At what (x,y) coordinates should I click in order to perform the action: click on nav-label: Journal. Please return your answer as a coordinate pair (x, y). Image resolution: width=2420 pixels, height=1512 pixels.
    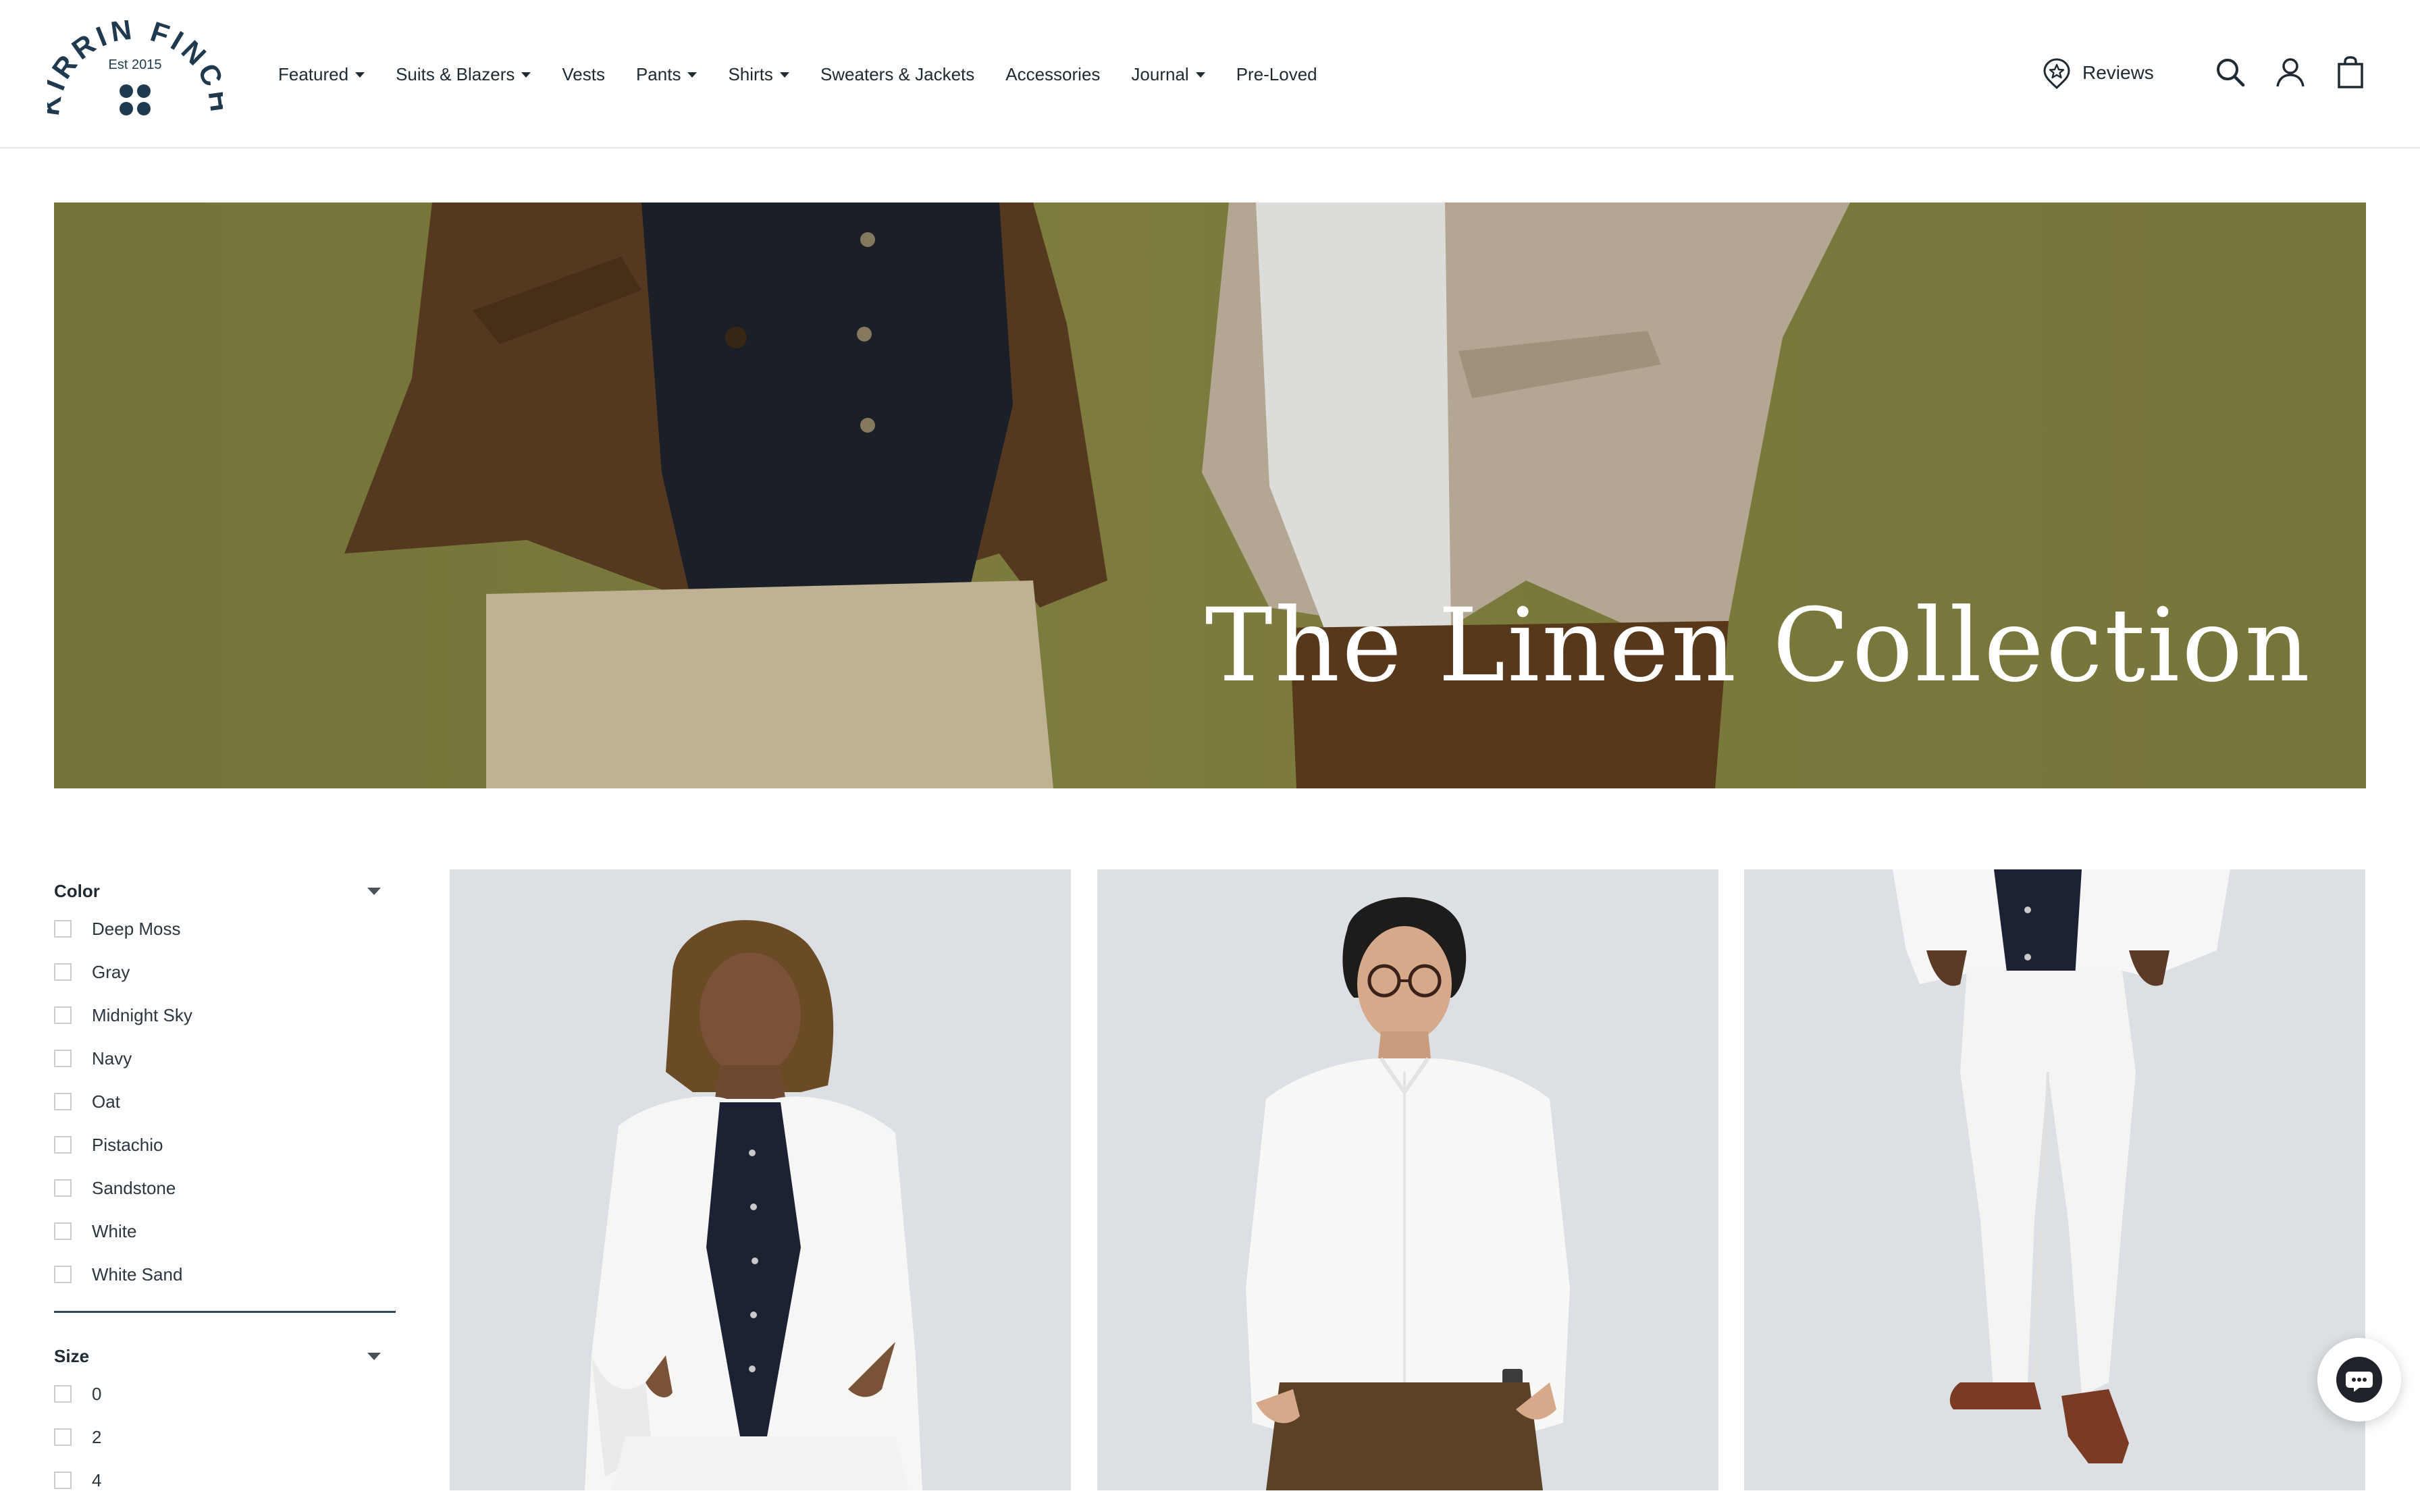
    Looking at the image, I should click on (1160, 73).